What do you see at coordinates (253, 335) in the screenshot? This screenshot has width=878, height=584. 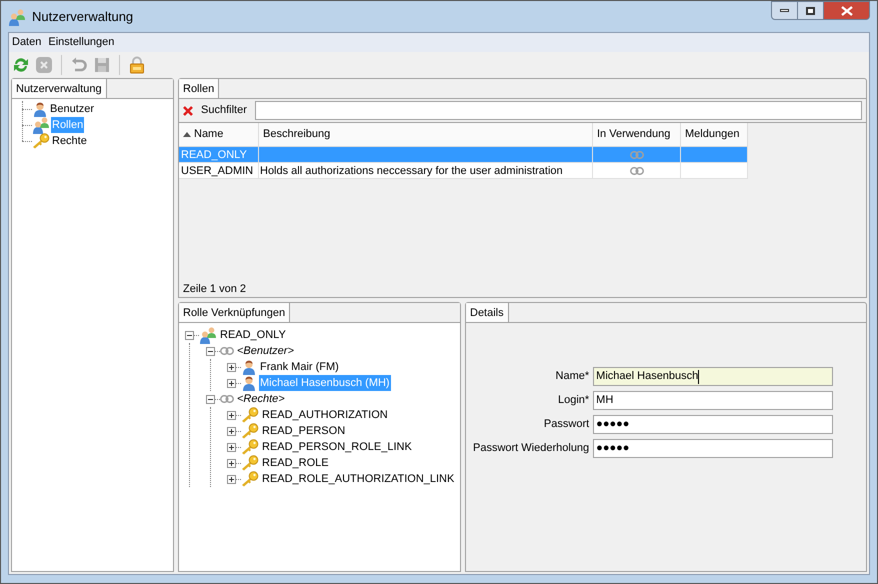 I see `tree-item: READ_ONLY` at bounding box center [253, 335].